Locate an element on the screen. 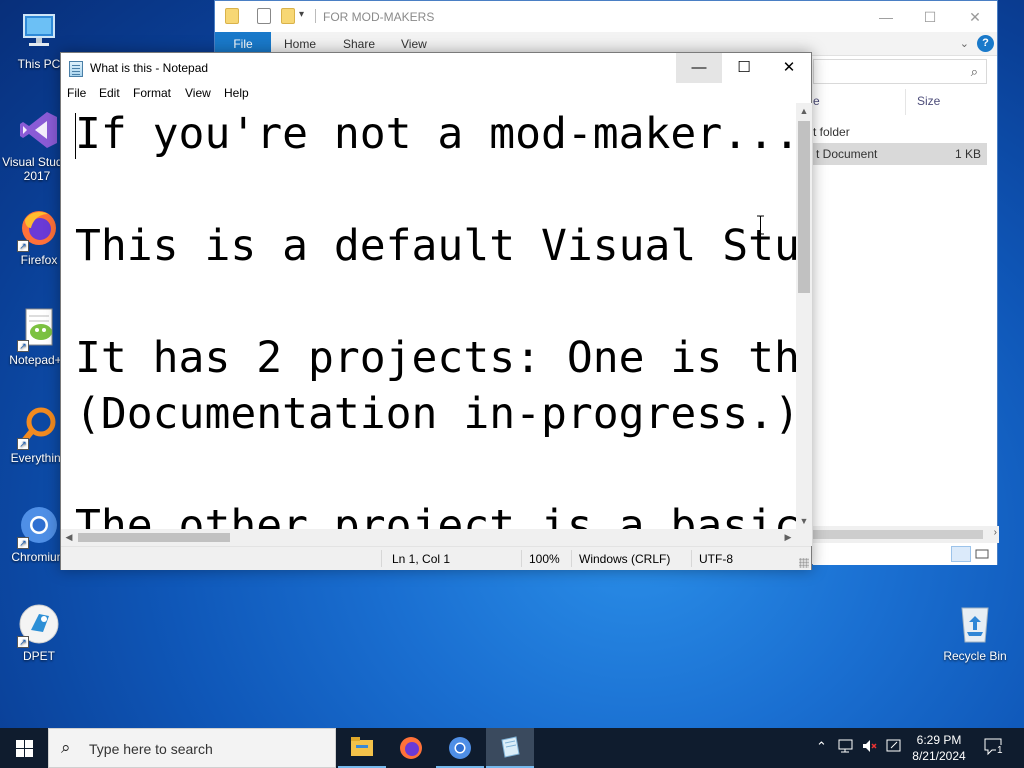  text-line: This is a default Visual Stu is located at coordinates (435, 246).